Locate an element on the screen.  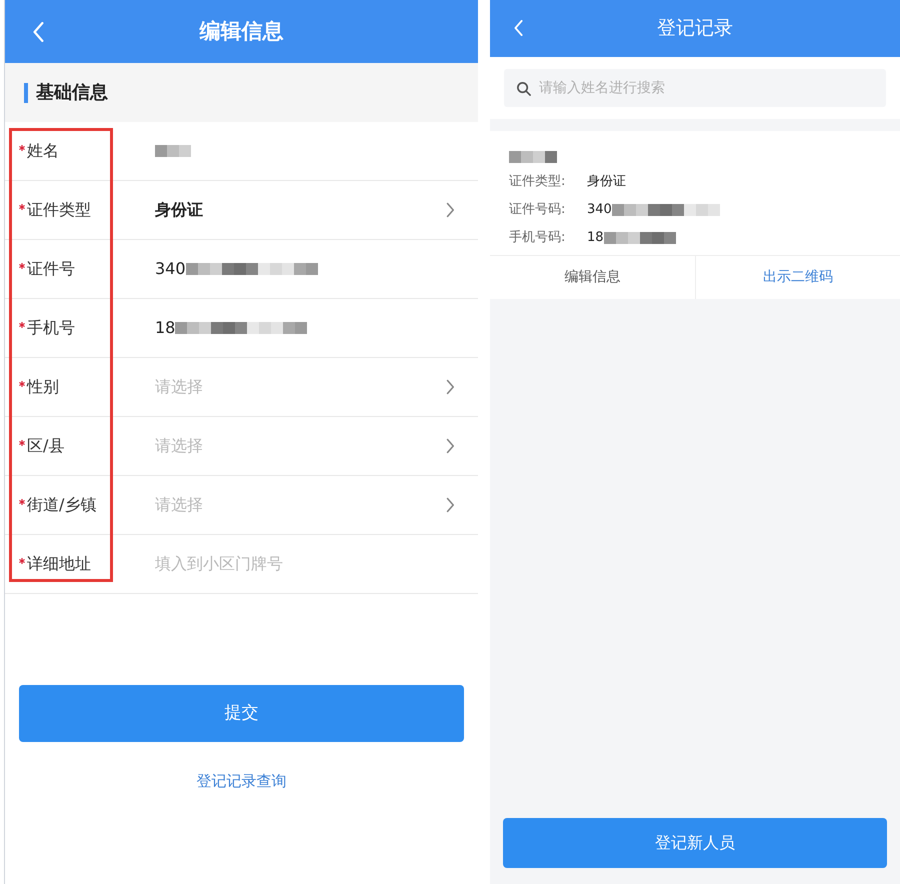
detail-value: 340 is located at coordinates (599, 210).